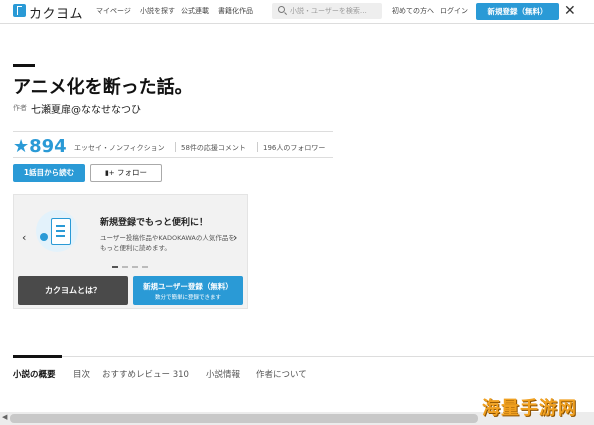  What do you see at coordinates (223, 374) in the screenshot?
I see `tab-novel-info: 小説情報` at bounding box center [223, 374].